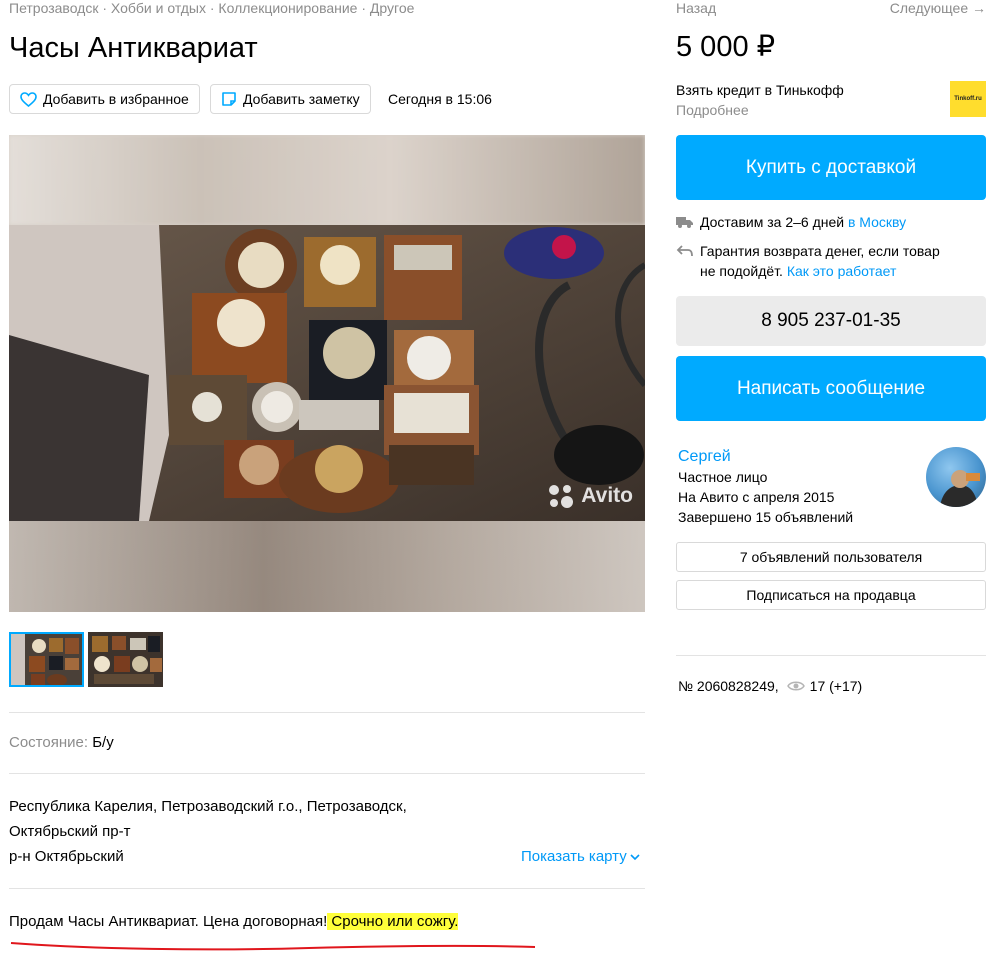  I want to click on thumbnail-2-image, so click(125, 659).